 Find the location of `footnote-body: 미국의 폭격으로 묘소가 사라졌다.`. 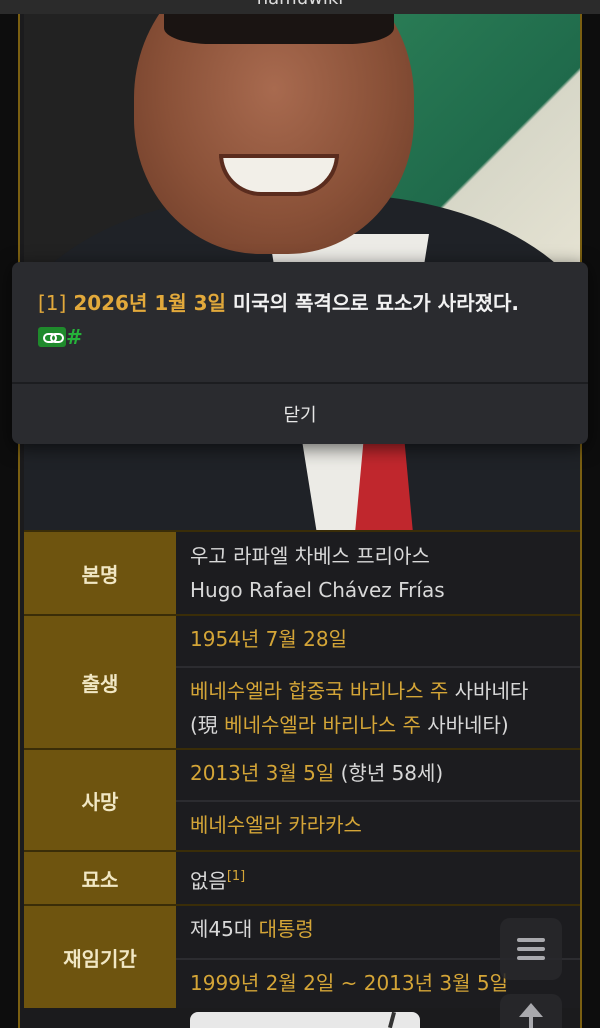

footnote-body: 미국의 폭격으로 묘소가 사라졌다. is located at coordinates (372, 303).